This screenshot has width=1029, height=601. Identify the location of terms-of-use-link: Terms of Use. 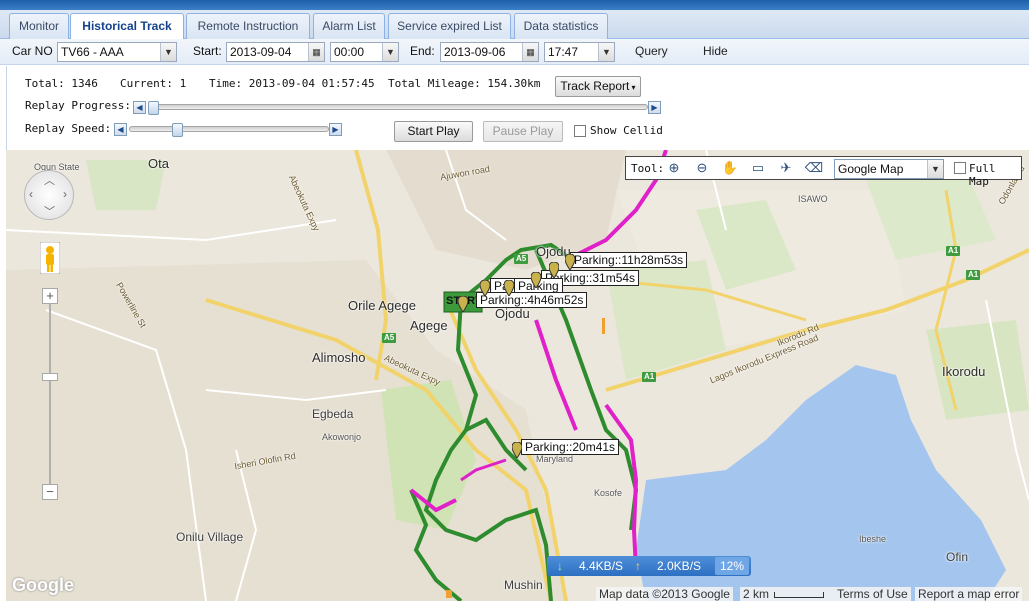
(872, 594).